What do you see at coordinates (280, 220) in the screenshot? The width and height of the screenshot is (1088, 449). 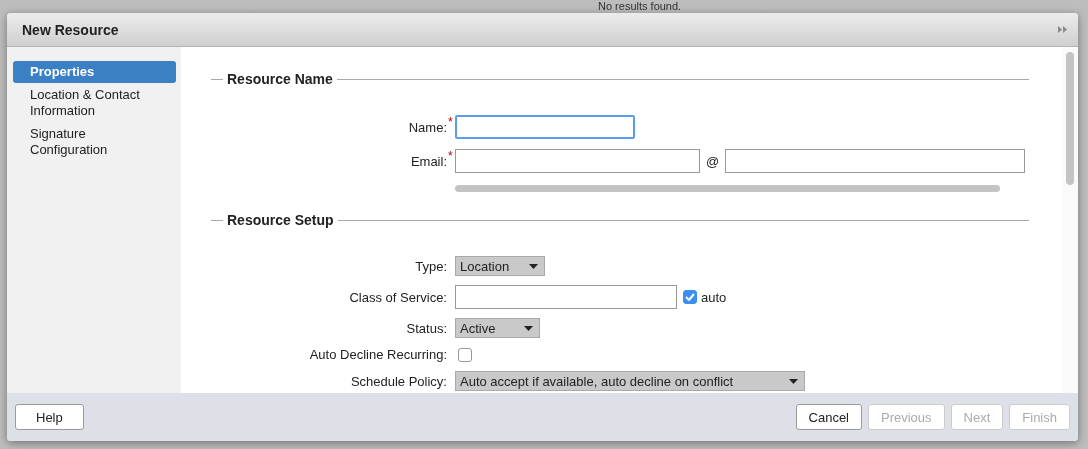 I see `section-title: Resource Setup` at bounding box center [280, 220].